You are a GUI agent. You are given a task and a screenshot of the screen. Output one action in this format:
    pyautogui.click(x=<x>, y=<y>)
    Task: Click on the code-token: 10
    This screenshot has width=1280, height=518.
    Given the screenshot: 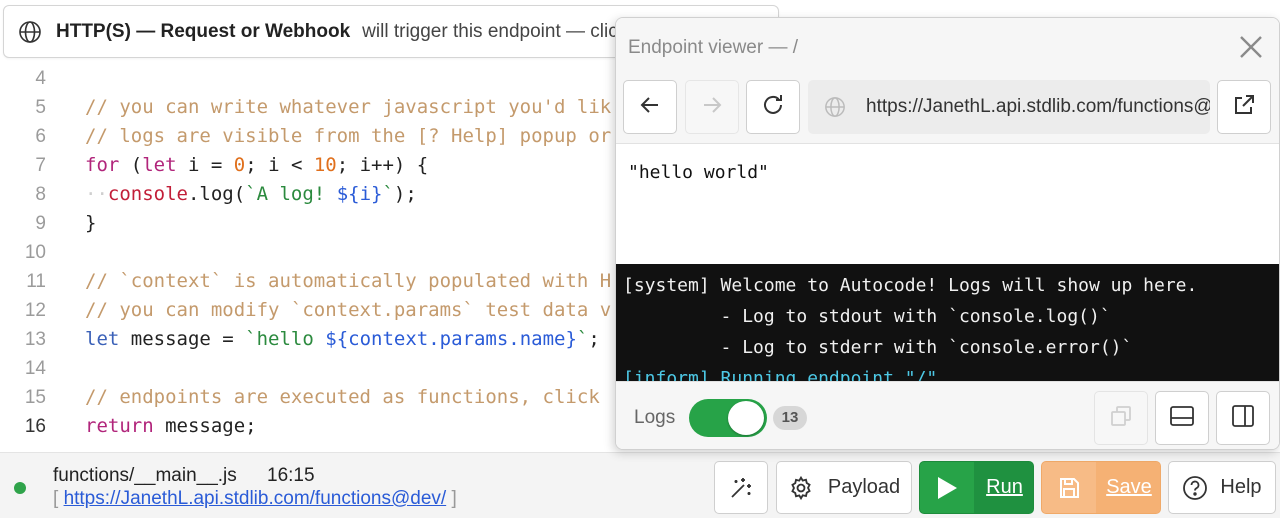 What is the action you would take?
    pyautogui.click(x=325, y=165)
    